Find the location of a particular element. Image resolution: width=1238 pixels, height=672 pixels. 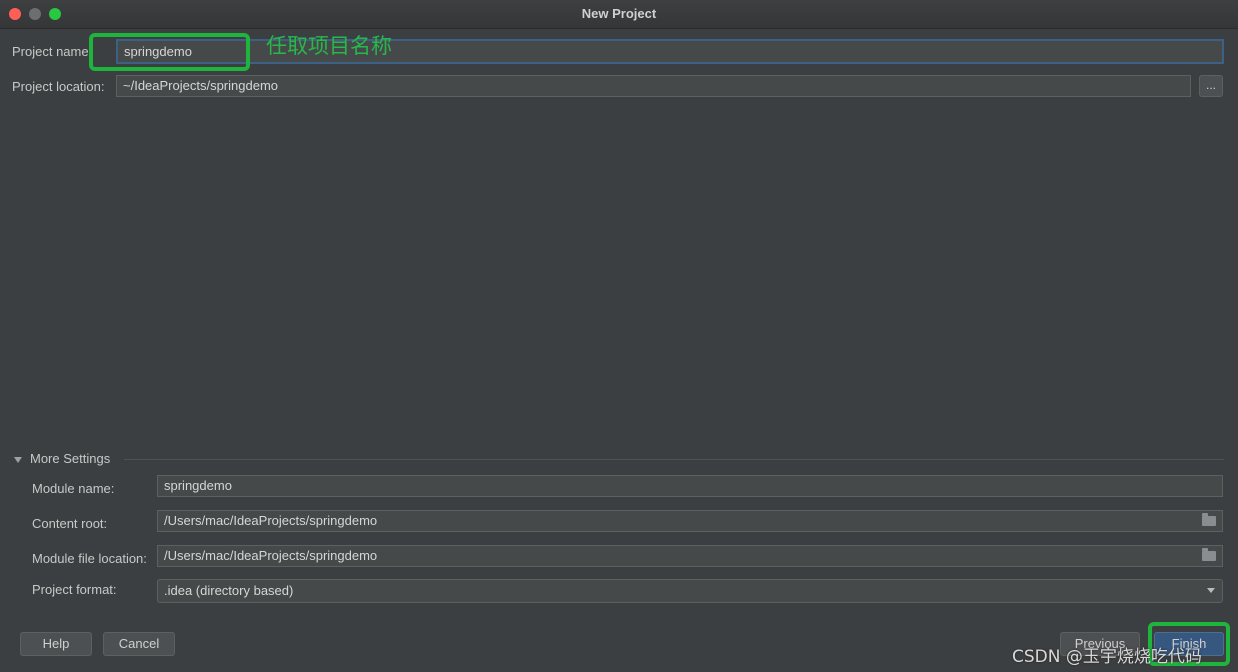

project-format-value: .idea (directory based) is located at coordinates (229, 590).